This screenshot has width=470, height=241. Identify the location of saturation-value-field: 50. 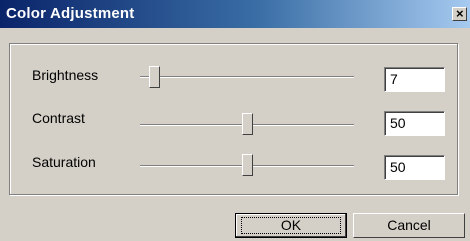
(414, 167).